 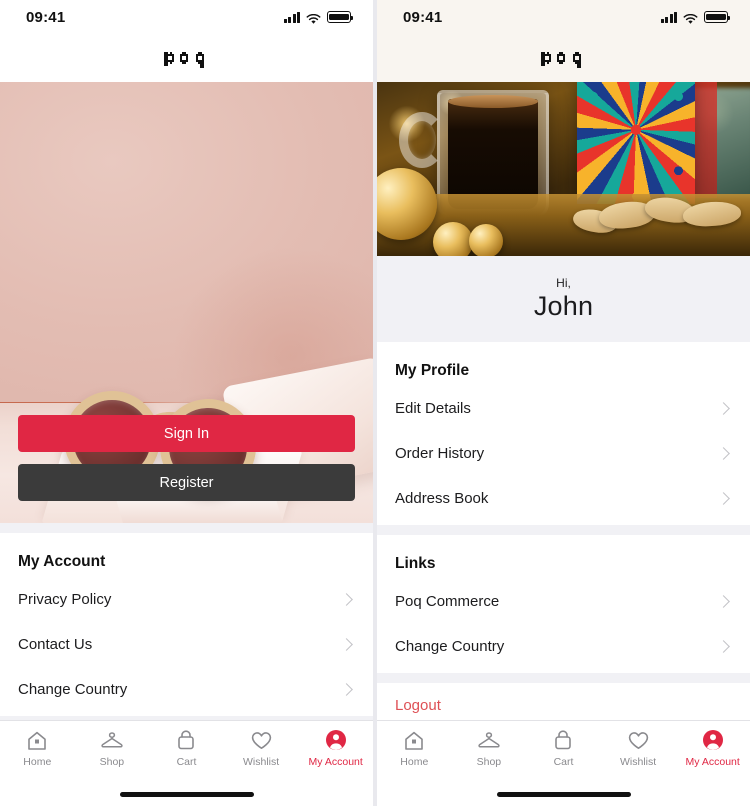 I want to click on list-item-contact-us: Contact Us, so click(x=186, y=644).